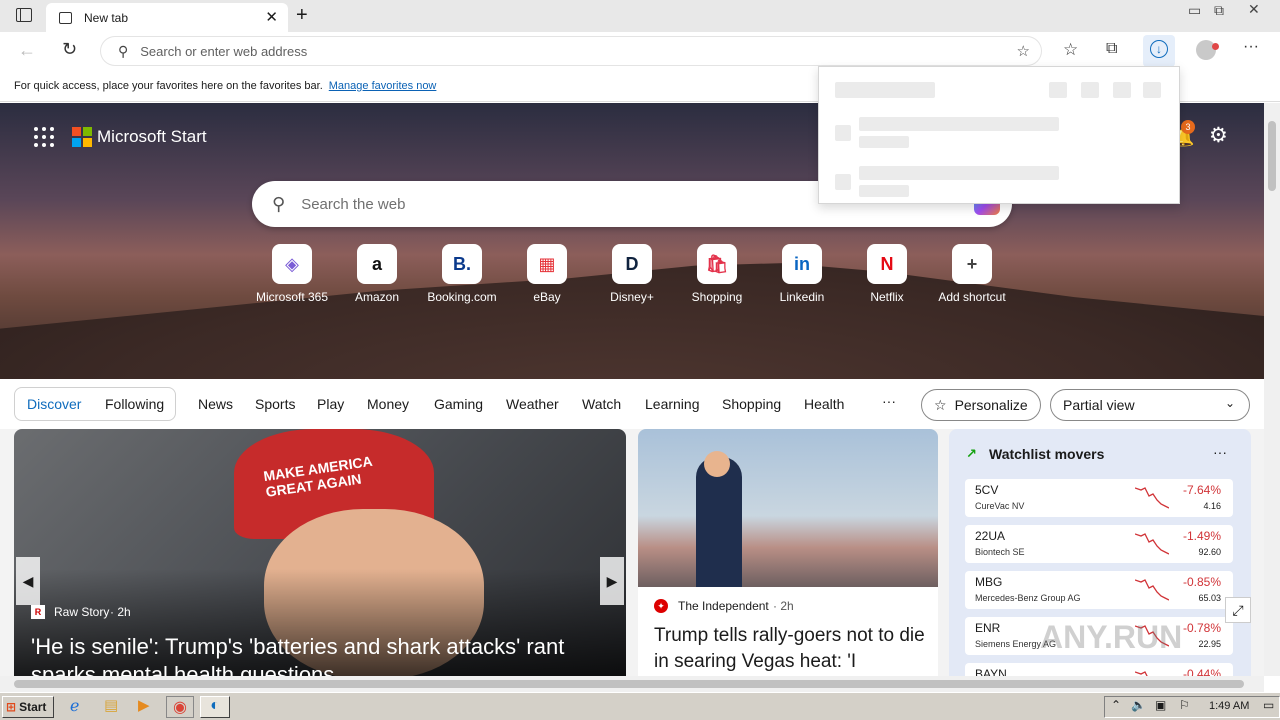 This screenshot has width=1280, height=720. I want to click on pin-icon, so click(1152, 90).